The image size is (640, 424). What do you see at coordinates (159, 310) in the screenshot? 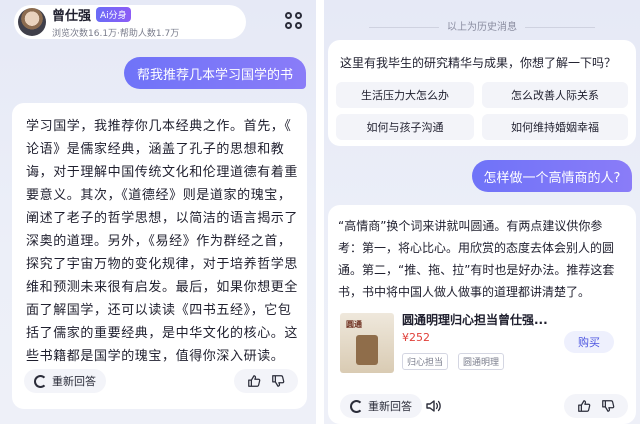
I see `answer-line: 面了解国学，还可以读读《四书五经》，它包` at bounding box center [159, 310].